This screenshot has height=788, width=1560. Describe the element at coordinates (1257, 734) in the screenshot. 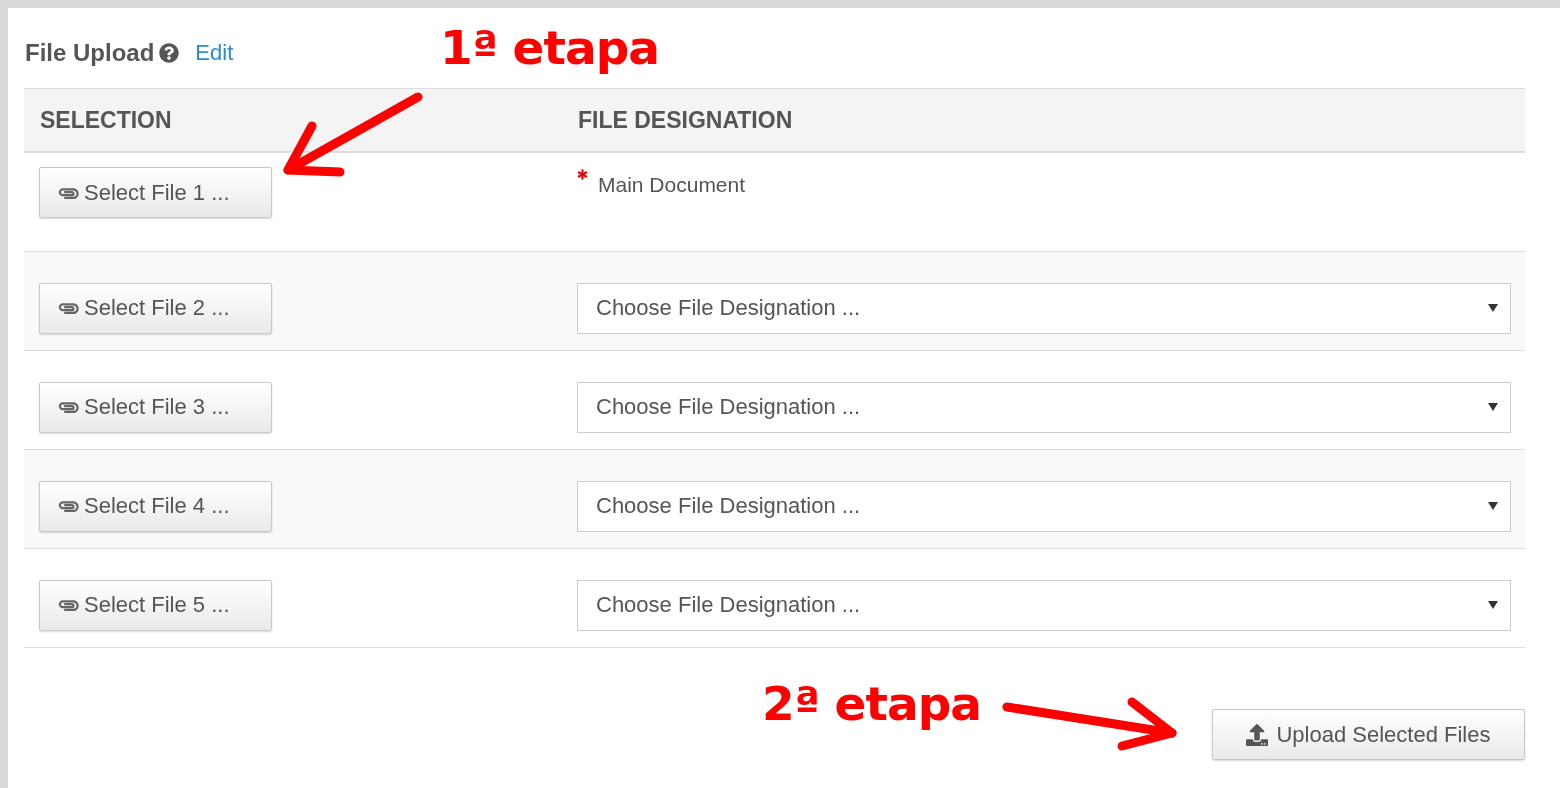

I see `upload-icon` at that location.